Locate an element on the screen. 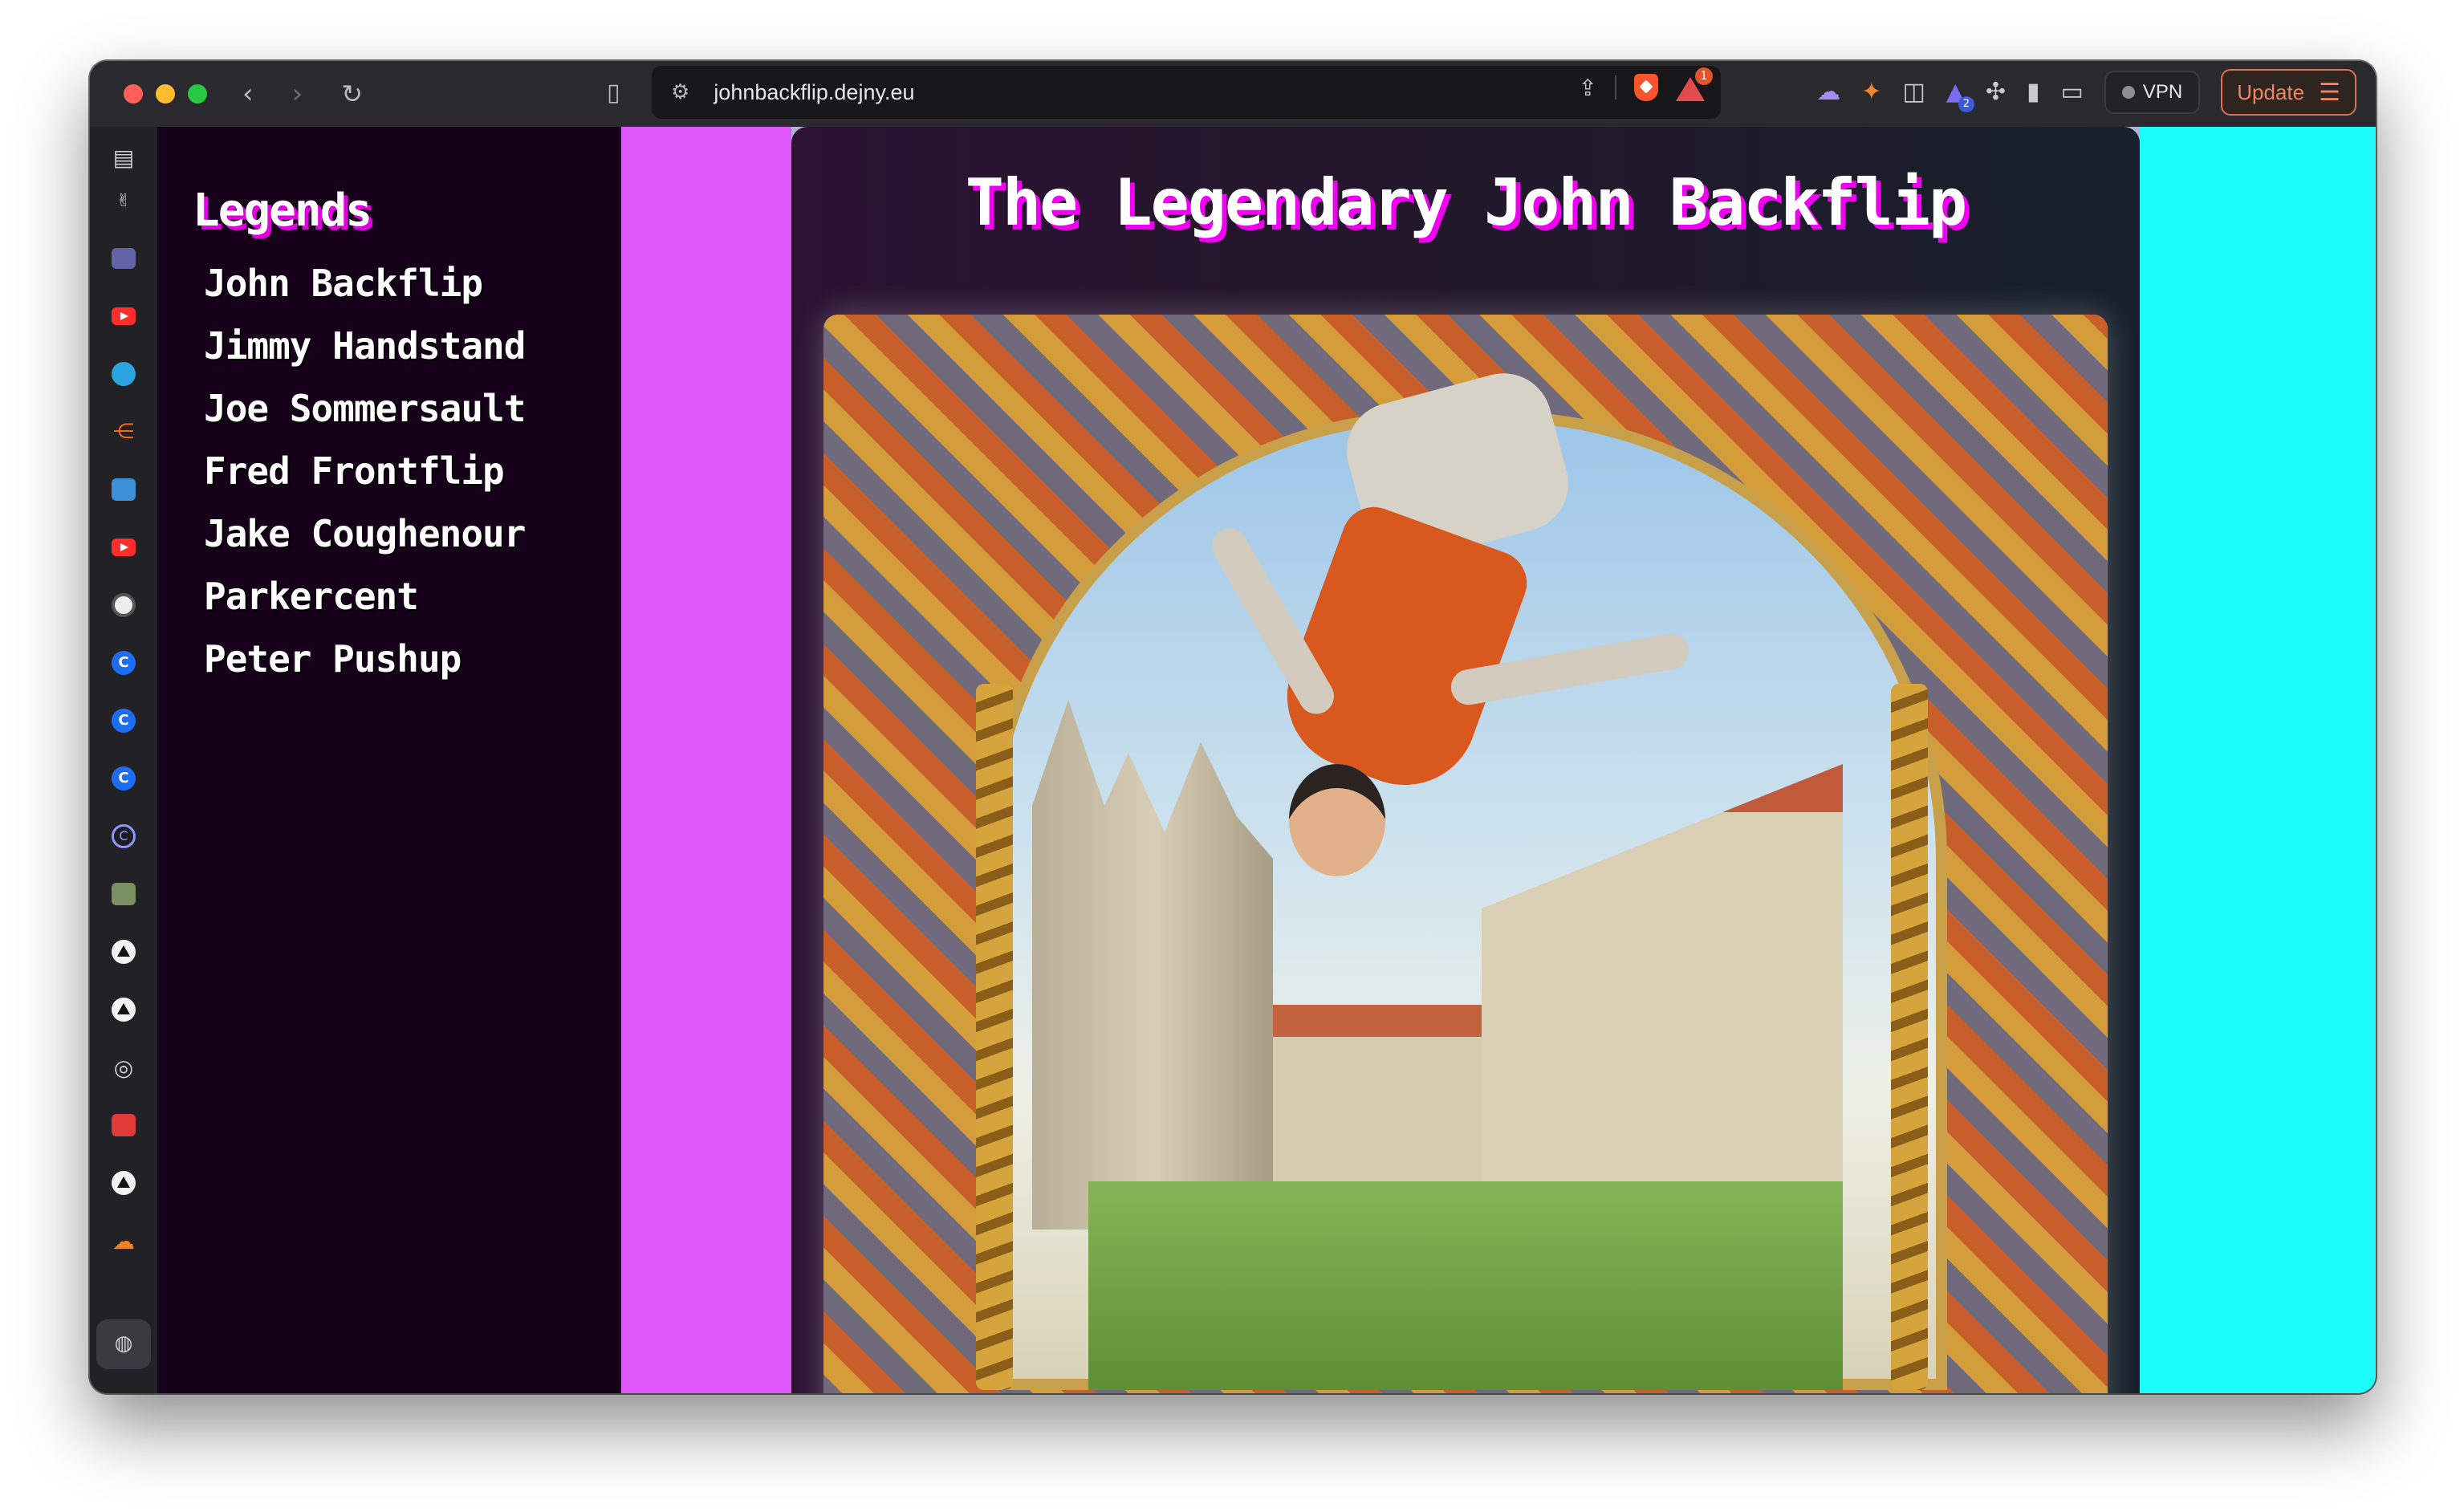  legends-heading: Legends is located at coordinates (282, 211).